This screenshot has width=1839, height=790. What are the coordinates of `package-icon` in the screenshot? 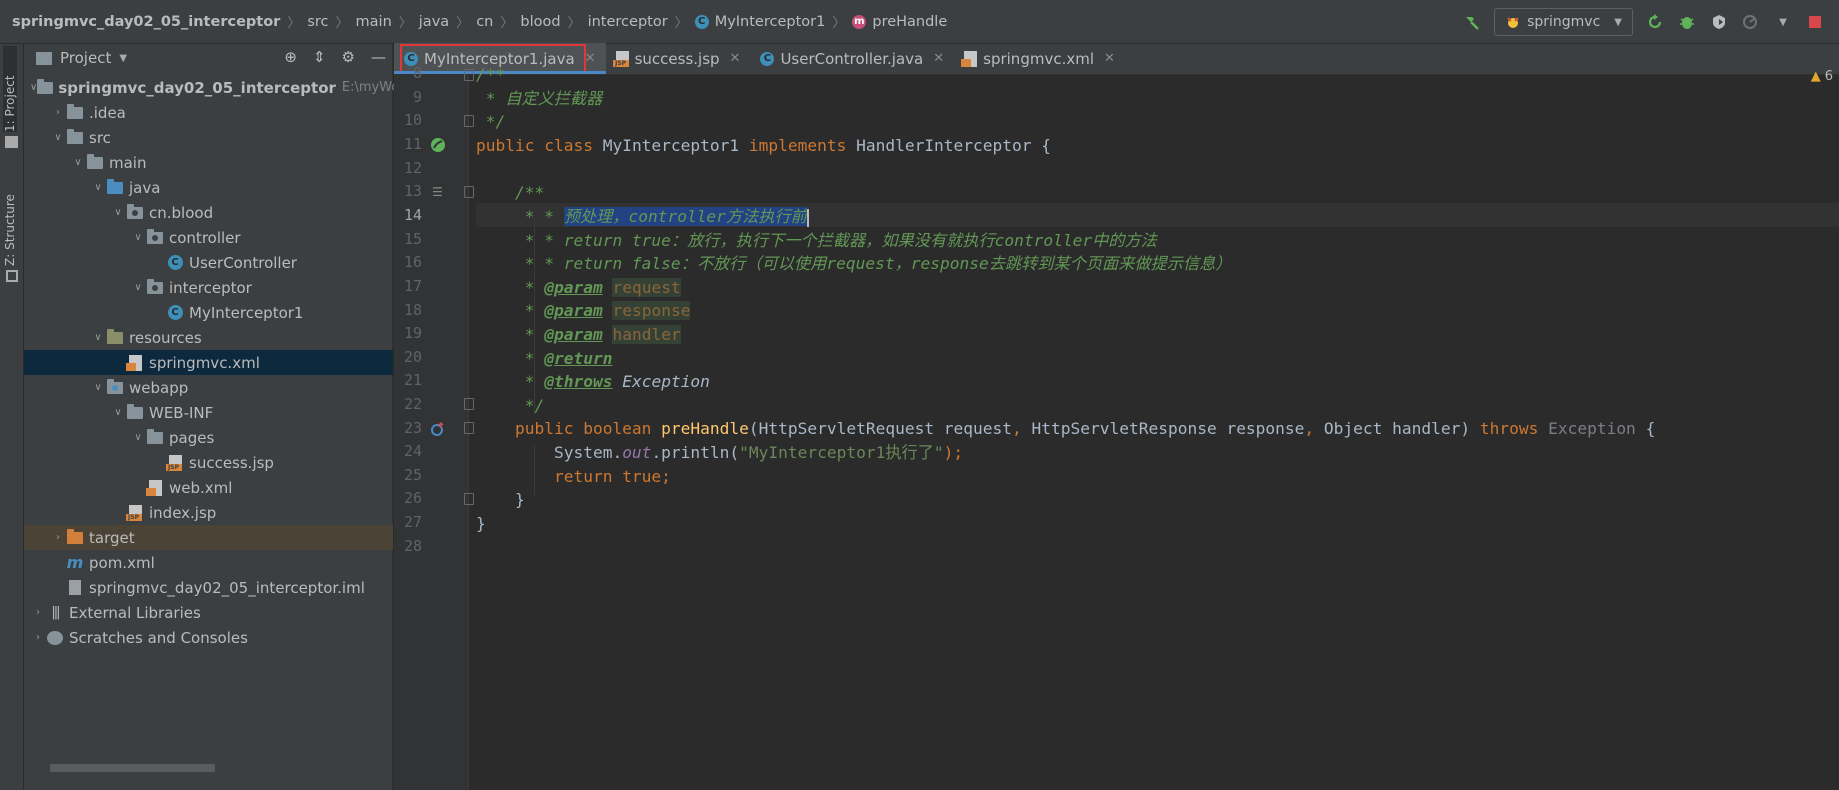 It's located at (155, 237).